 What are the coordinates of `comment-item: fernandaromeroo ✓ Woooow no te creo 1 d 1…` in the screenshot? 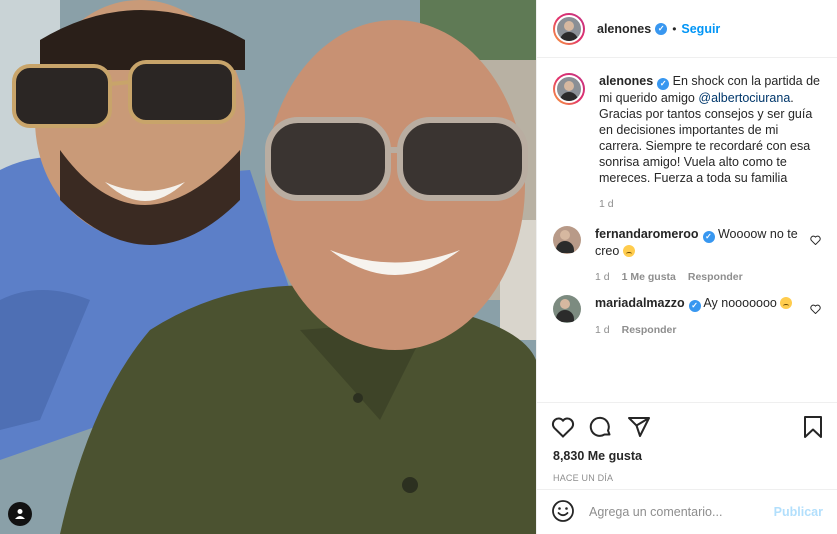 It's located at (687, 255).